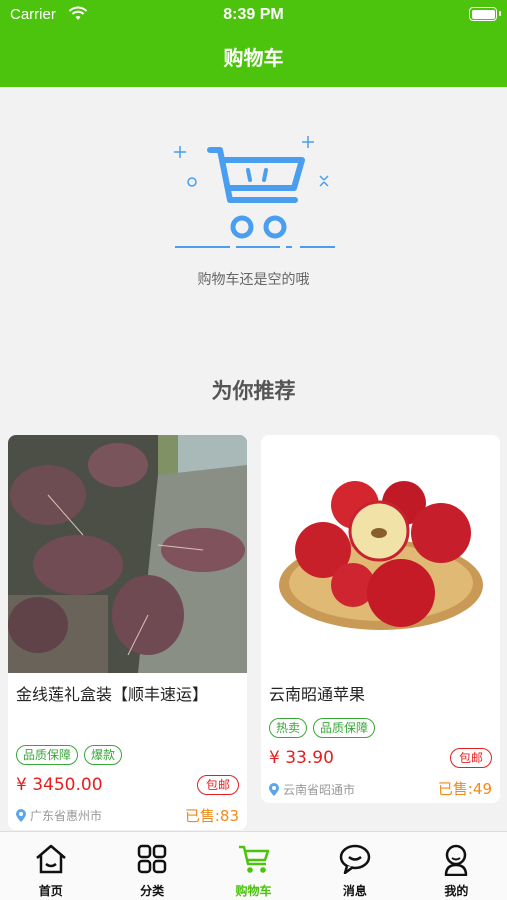 This screenshot has width=507, height=900. What do you see at coordinates (152, 859) in the screenshot?
I see `grid-icon` at bounding box center [152, 859].